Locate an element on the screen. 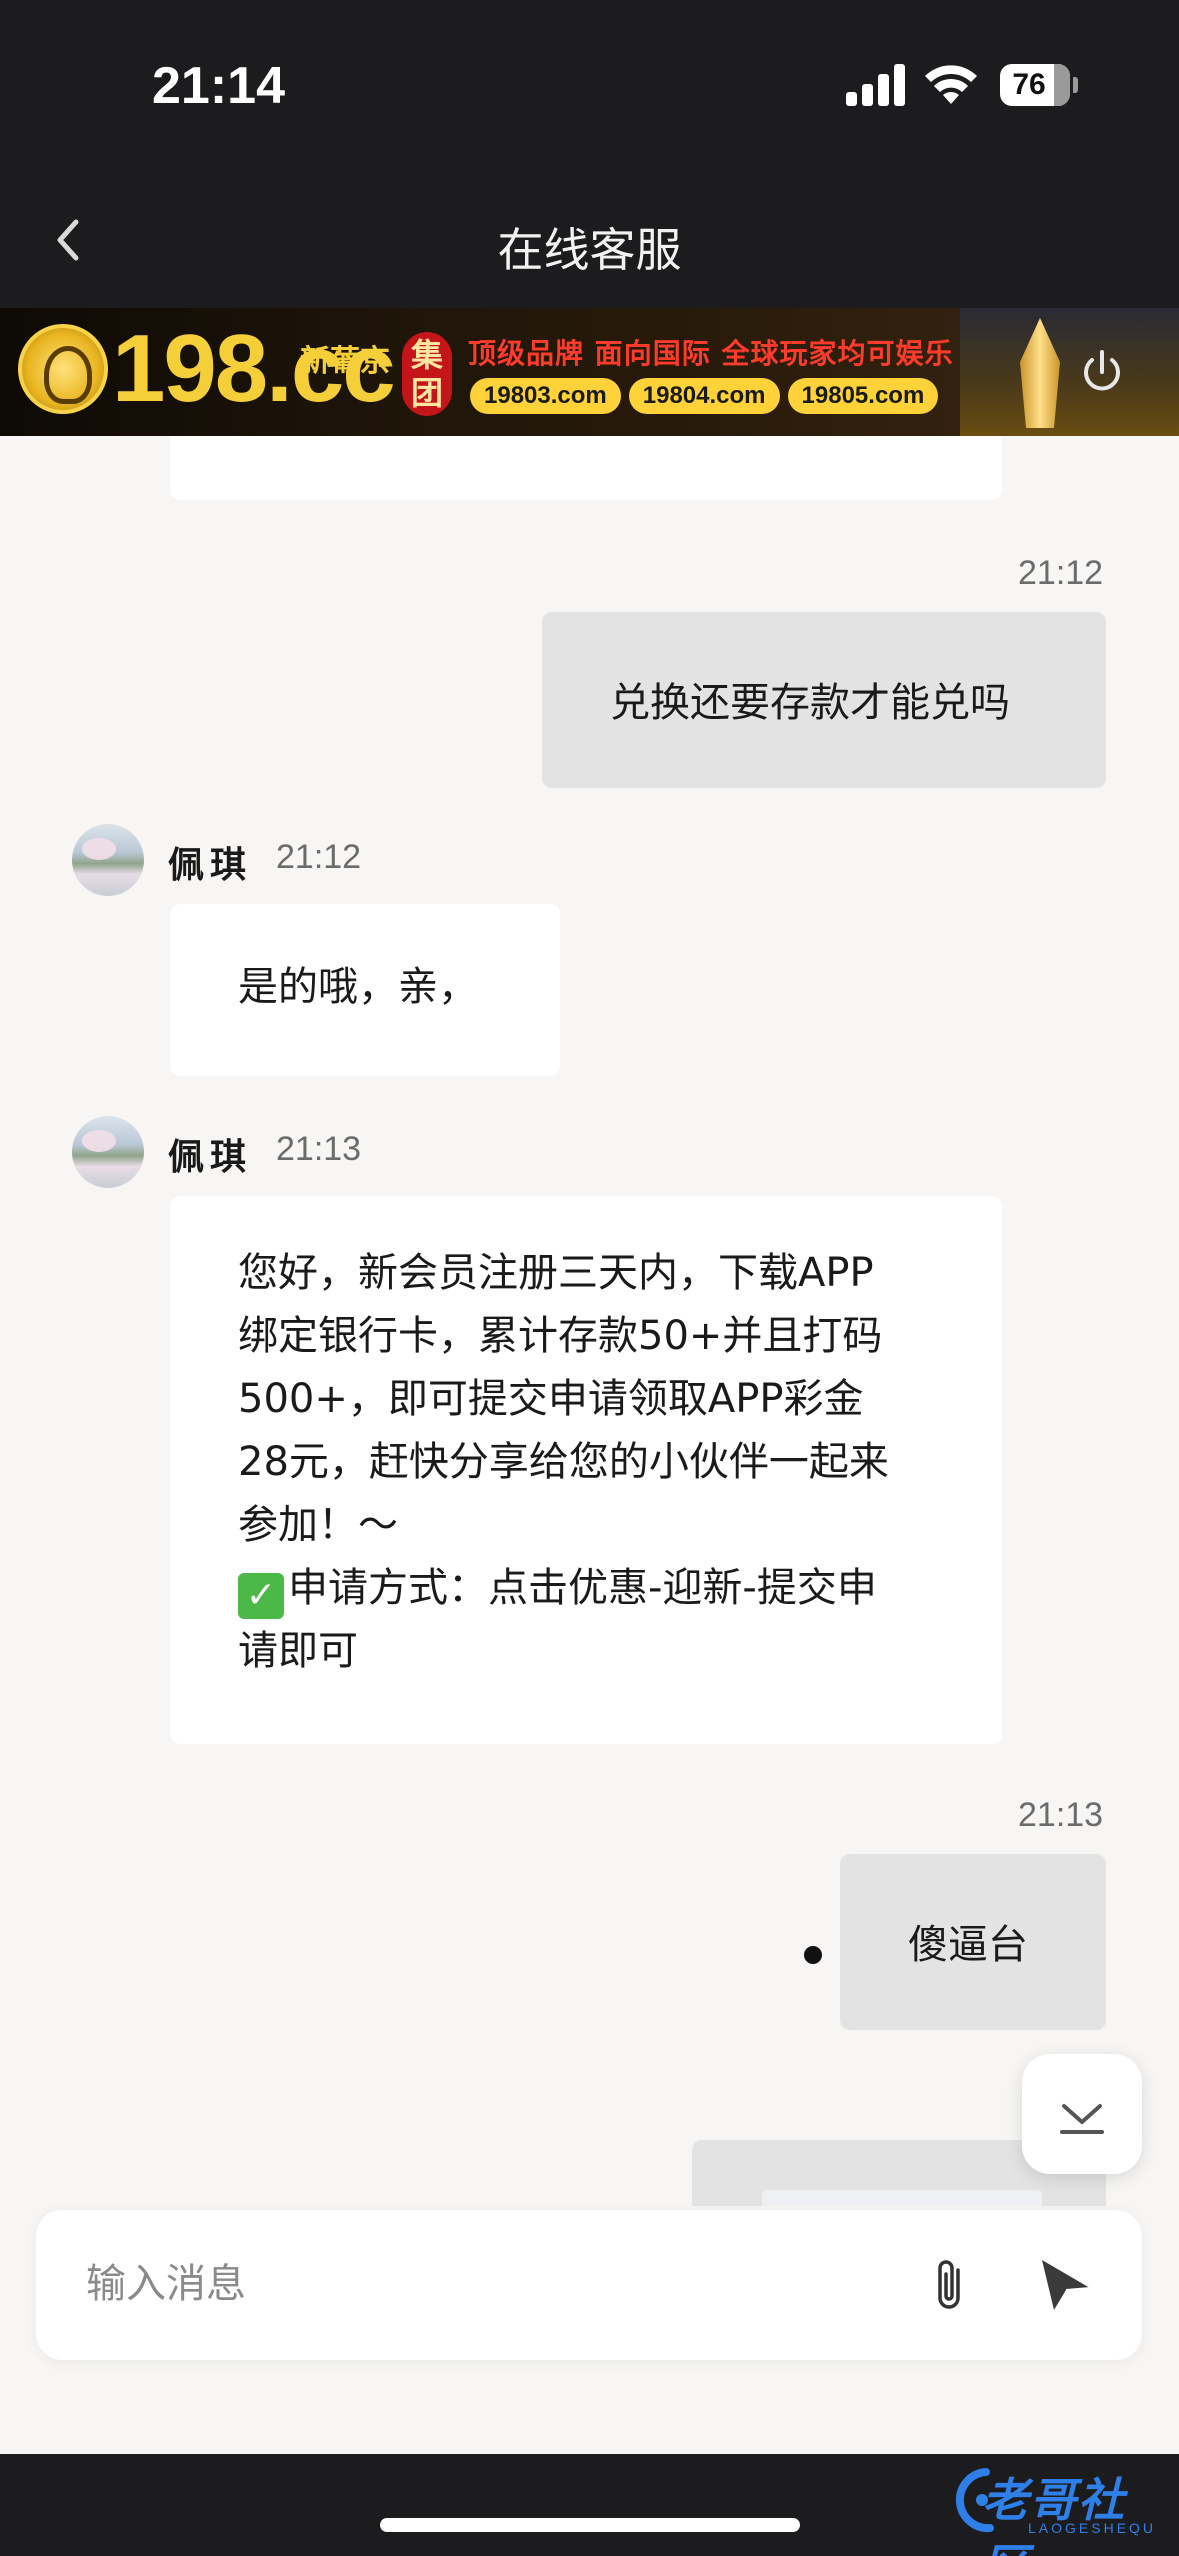  message-line: 绑定银行卡，累计存款50+并且打码 is located at coordinates (560, 1336).